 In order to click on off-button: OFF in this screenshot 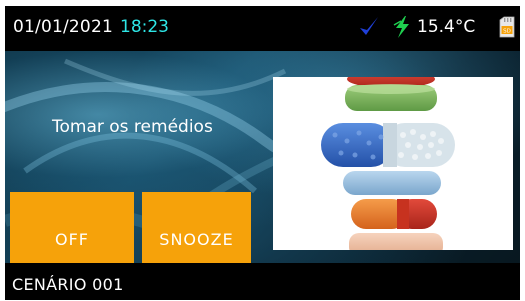, I will do `click(72, 227)`.